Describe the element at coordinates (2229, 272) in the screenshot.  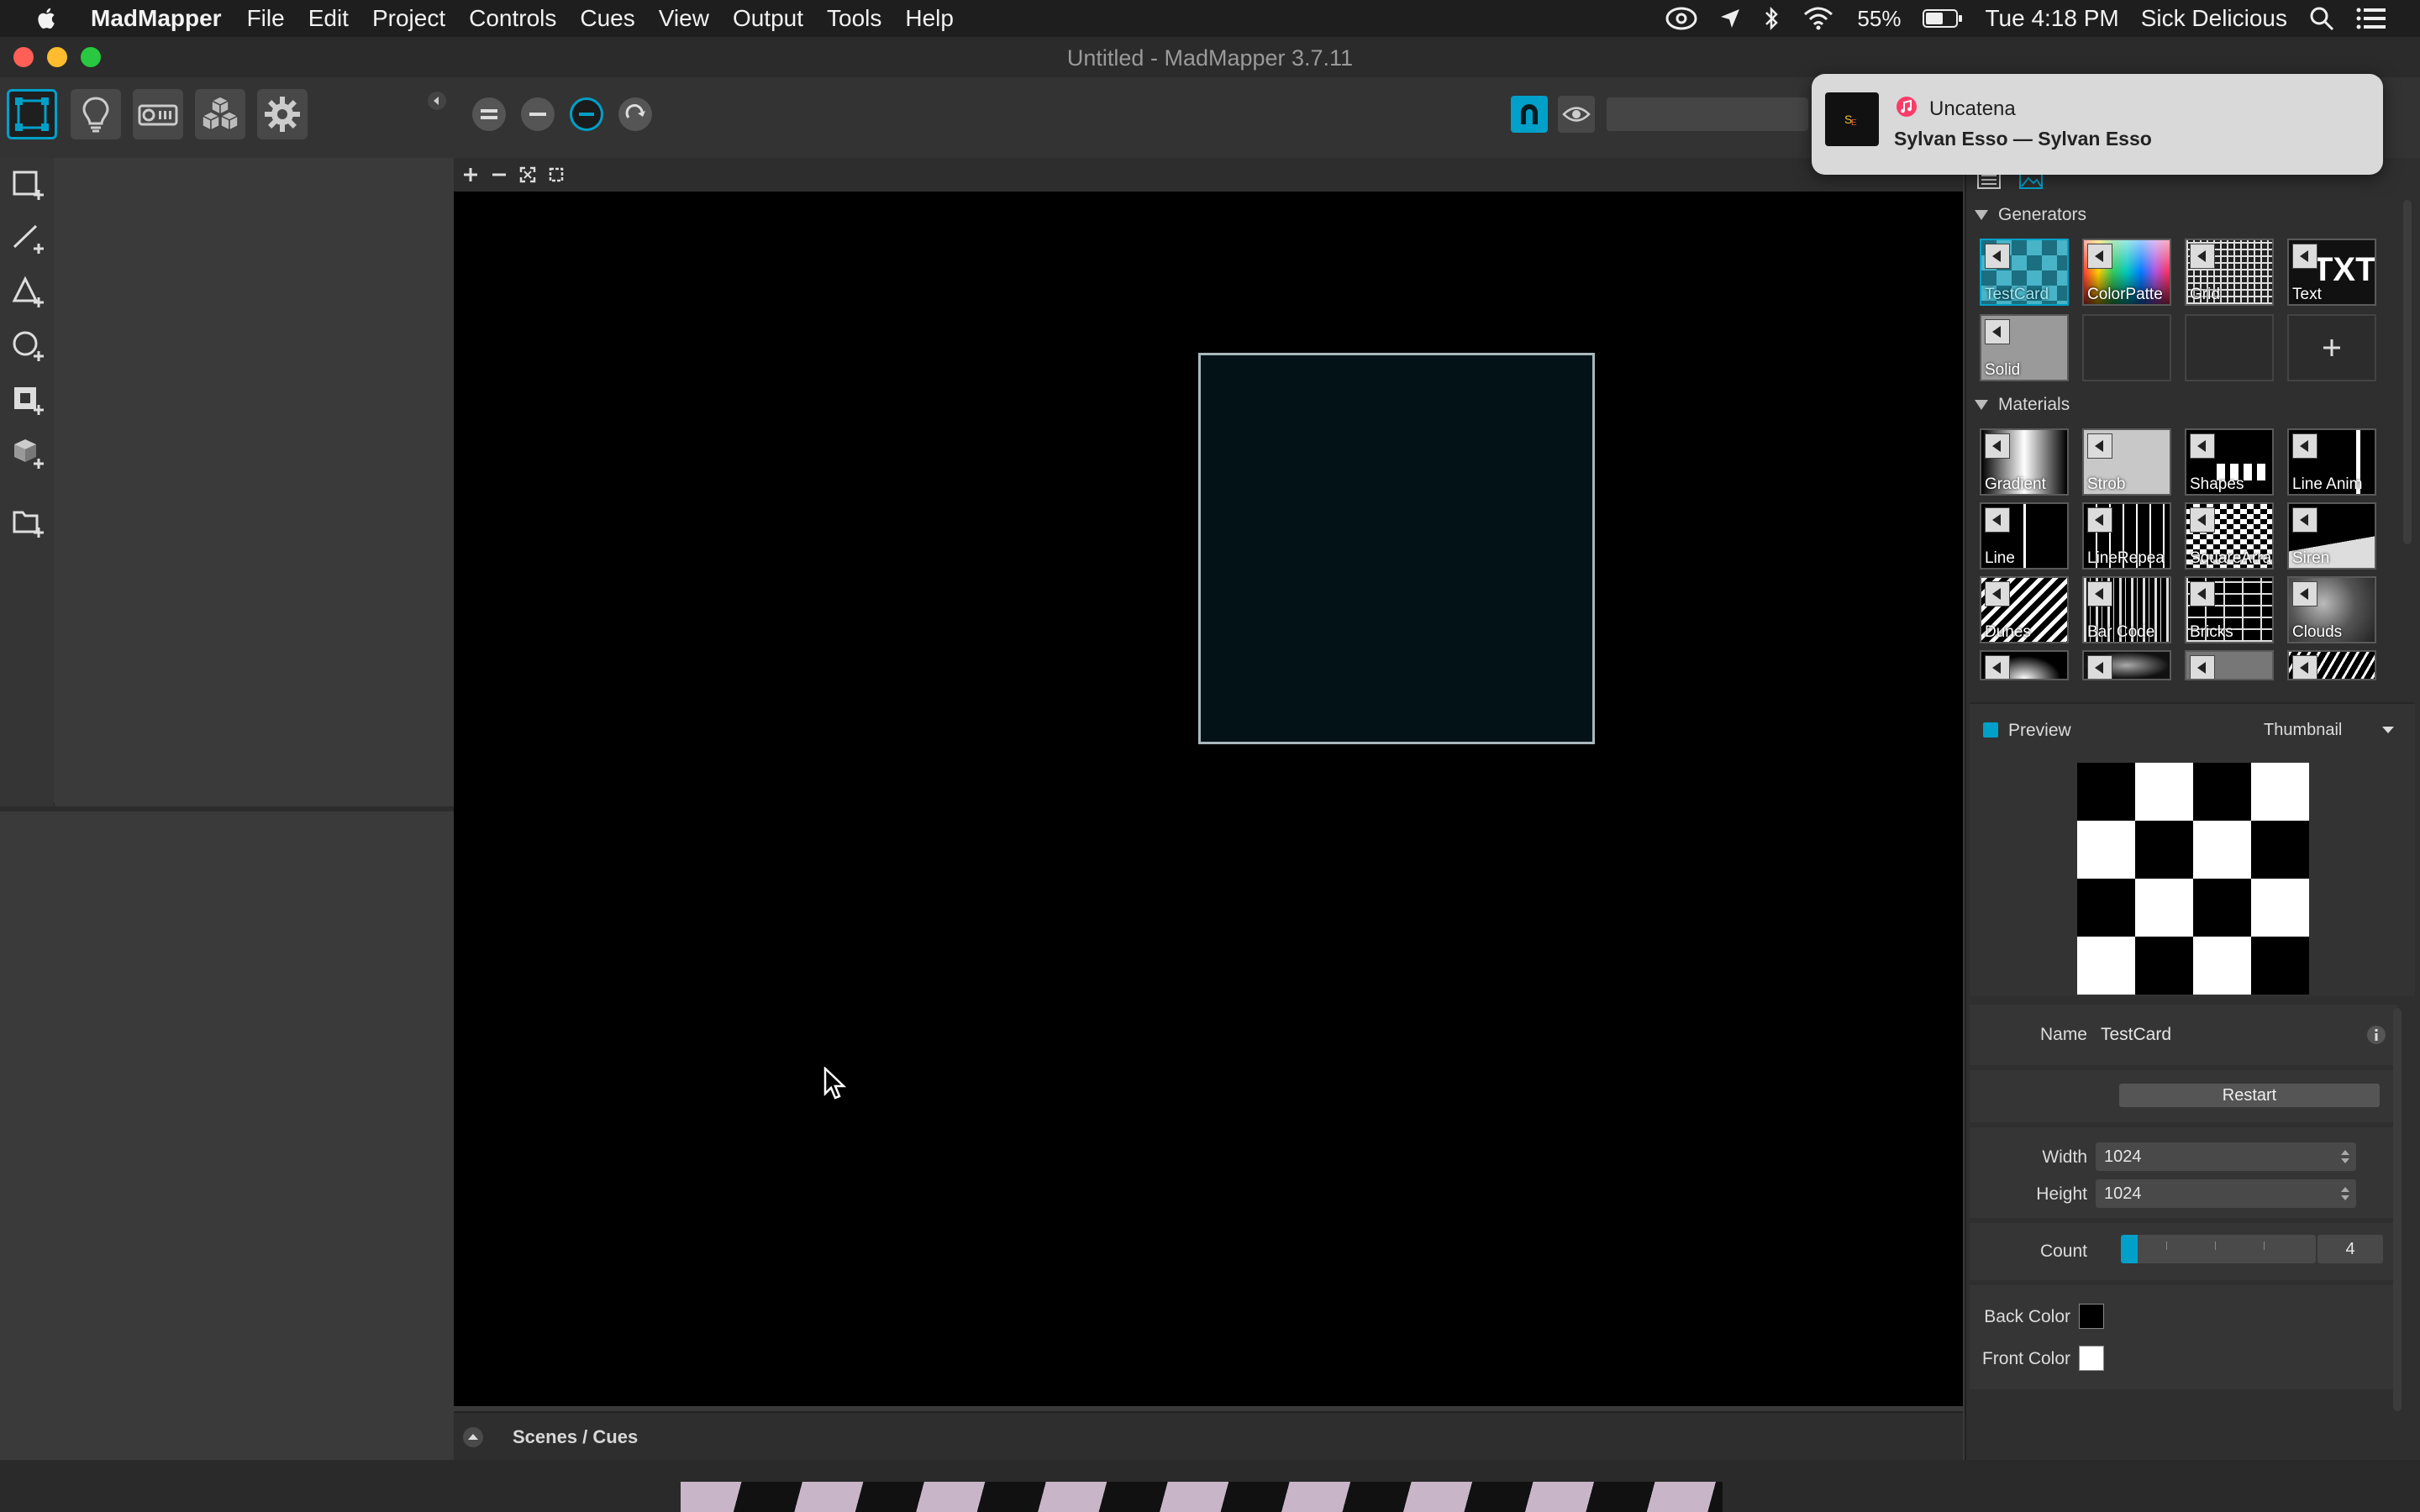
I see `generator-grid: Grid` at that location.